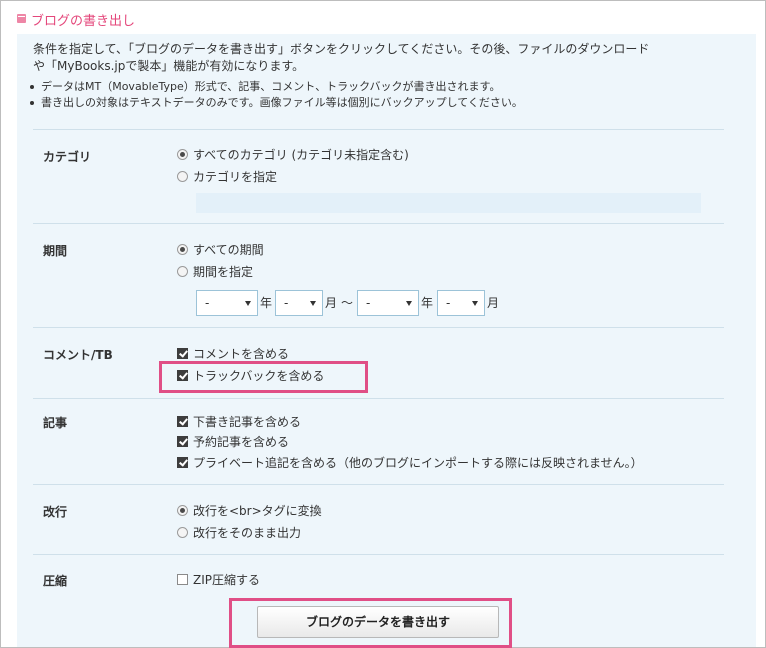 This screenshot has height=648, width=766. I want to click on end-month-select: -, so click(461, 303).